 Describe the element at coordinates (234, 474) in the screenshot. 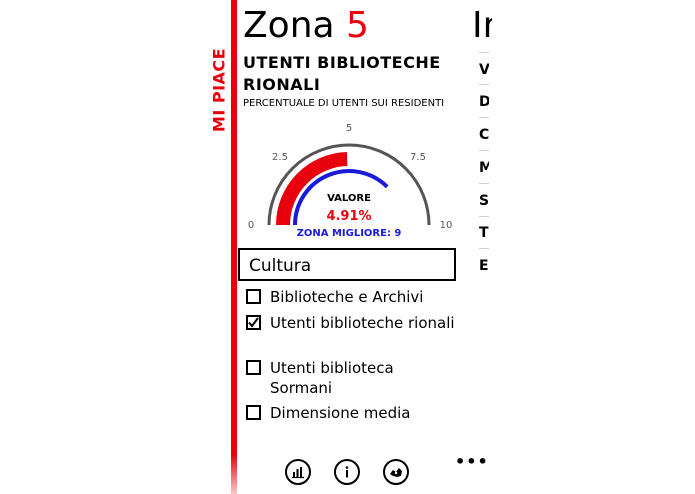

I see `accent-bar-fade` at that location.